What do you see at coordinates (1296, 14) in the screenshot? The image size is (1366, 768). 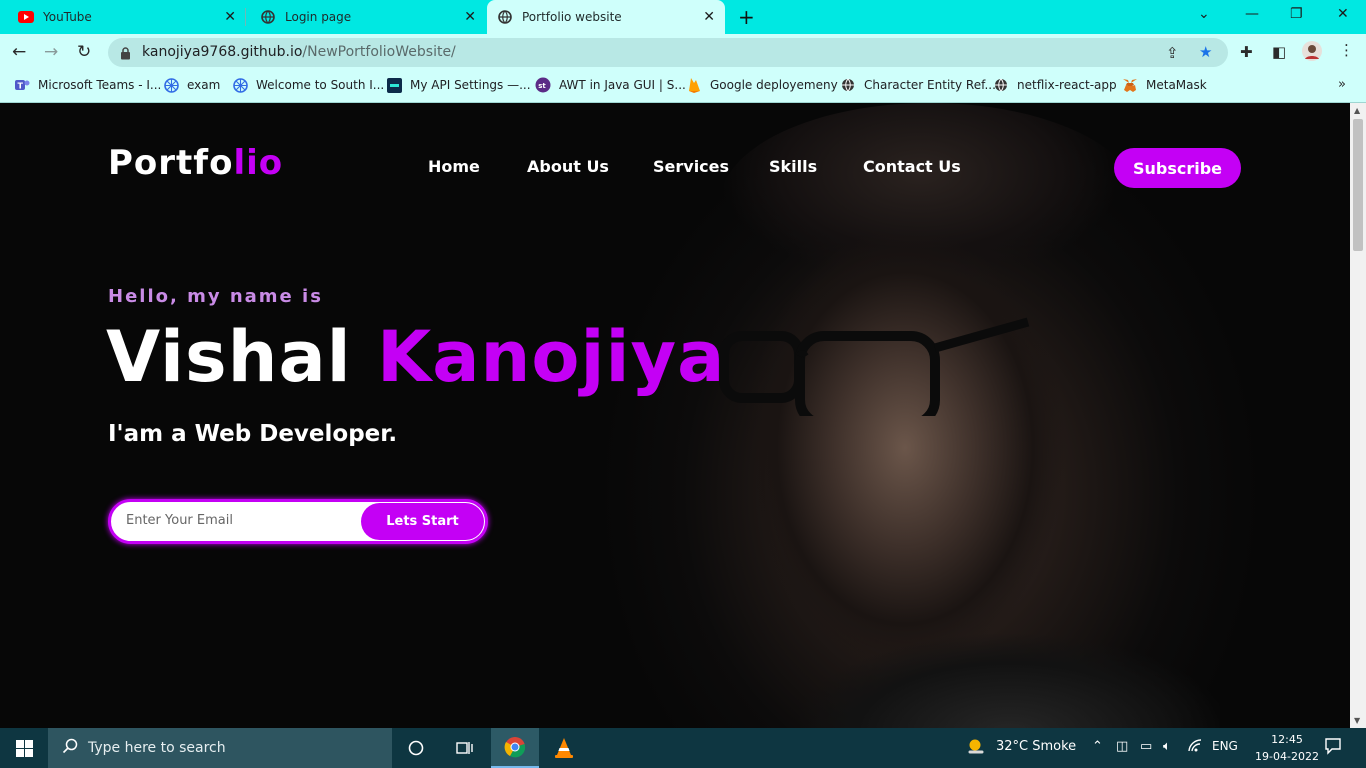 I see `restore-icon: ❐` at bounding box center [1296, 14].